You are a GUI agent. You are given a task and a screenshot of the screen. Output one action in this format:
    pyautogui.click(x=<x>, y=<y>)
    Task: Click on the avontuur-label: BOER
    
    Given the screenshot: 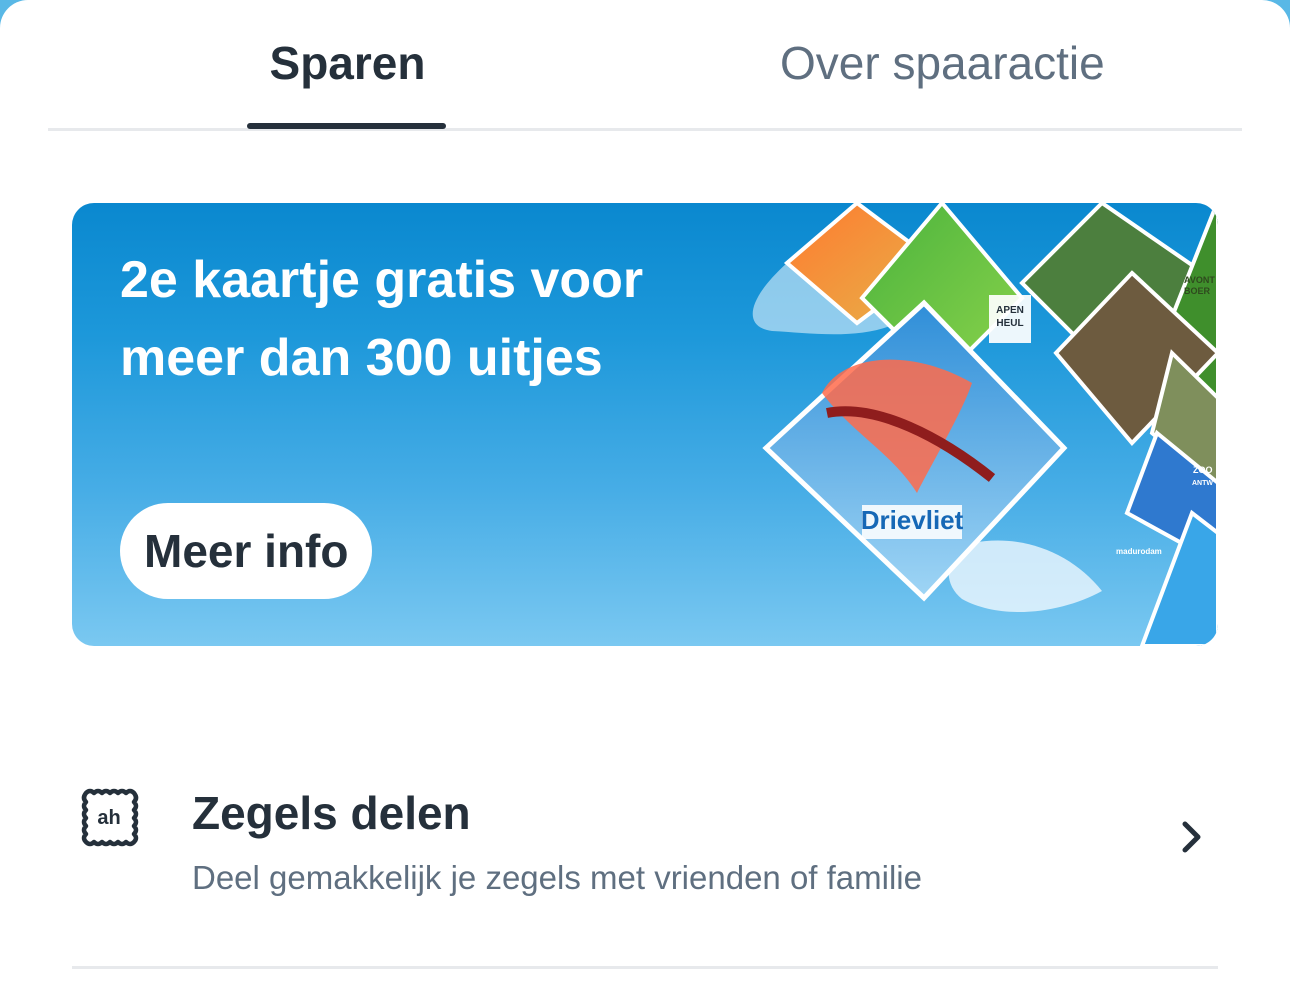 What is the action you would take?
    pyautogui.click(x=1197, y=291)
    